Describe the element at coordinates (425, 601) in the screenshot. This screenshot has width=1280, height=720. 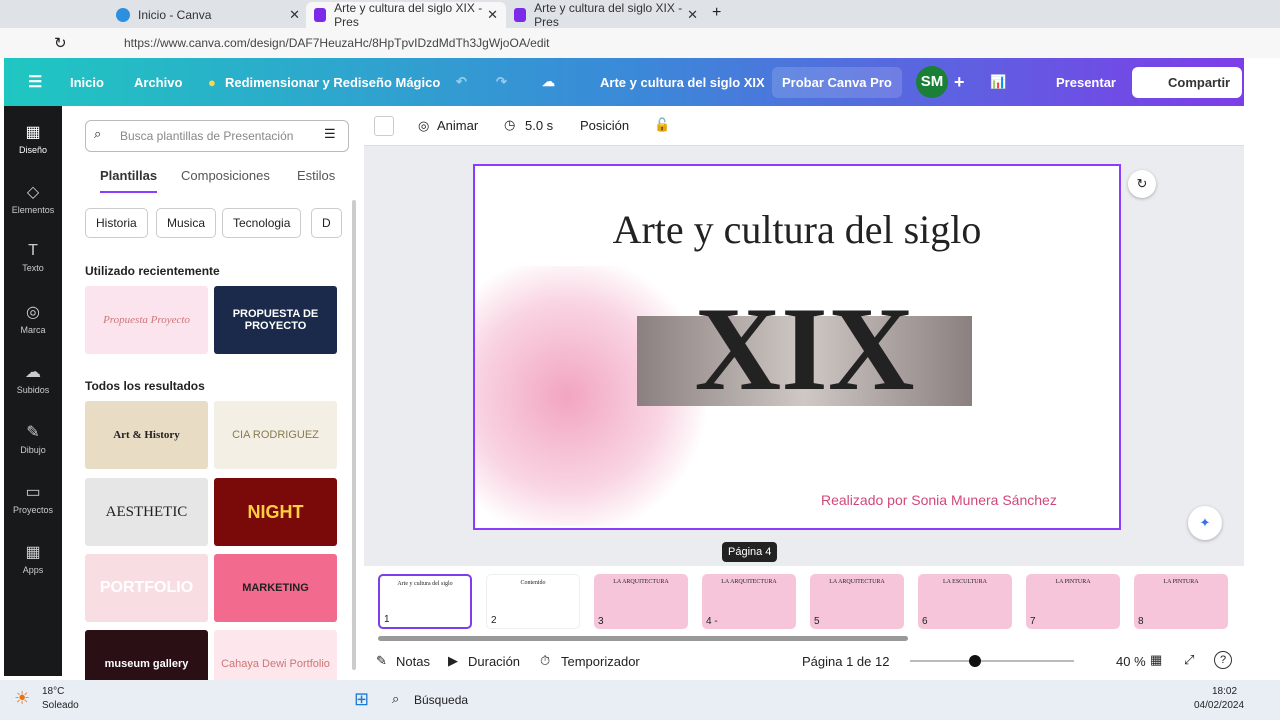
I see `page-thumbnail: Arte y cultura del siglo 1` at that location.